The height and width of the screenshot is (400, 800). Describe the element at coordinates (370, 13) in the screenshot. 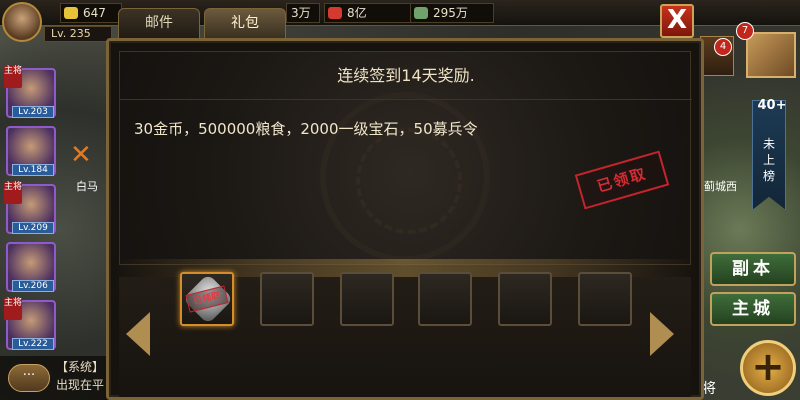

I see `food-resource: 8亿` at that location.